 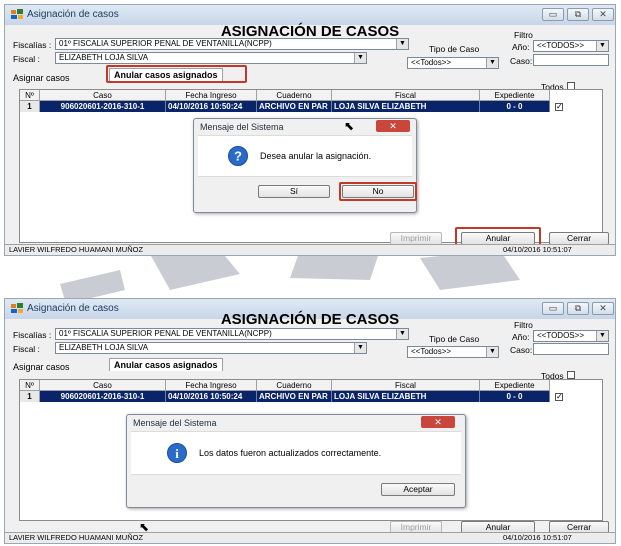 What do you see at coordinates (378, 191) in the screenshot?
I see `highlight-no` at bounding box center [378, 191].